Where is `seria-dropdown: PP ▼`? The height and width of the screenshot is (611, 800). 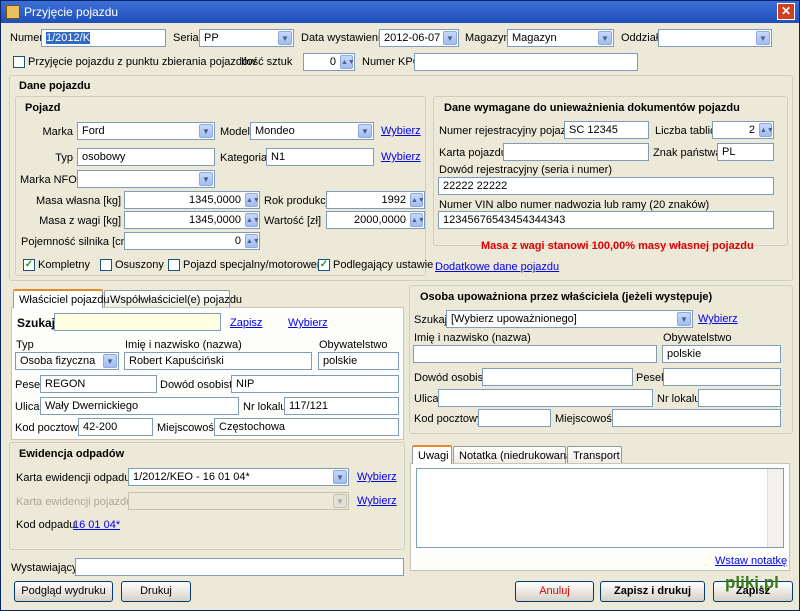
seria-dropdown: PP ▼ is located at coordinates (246, 38).